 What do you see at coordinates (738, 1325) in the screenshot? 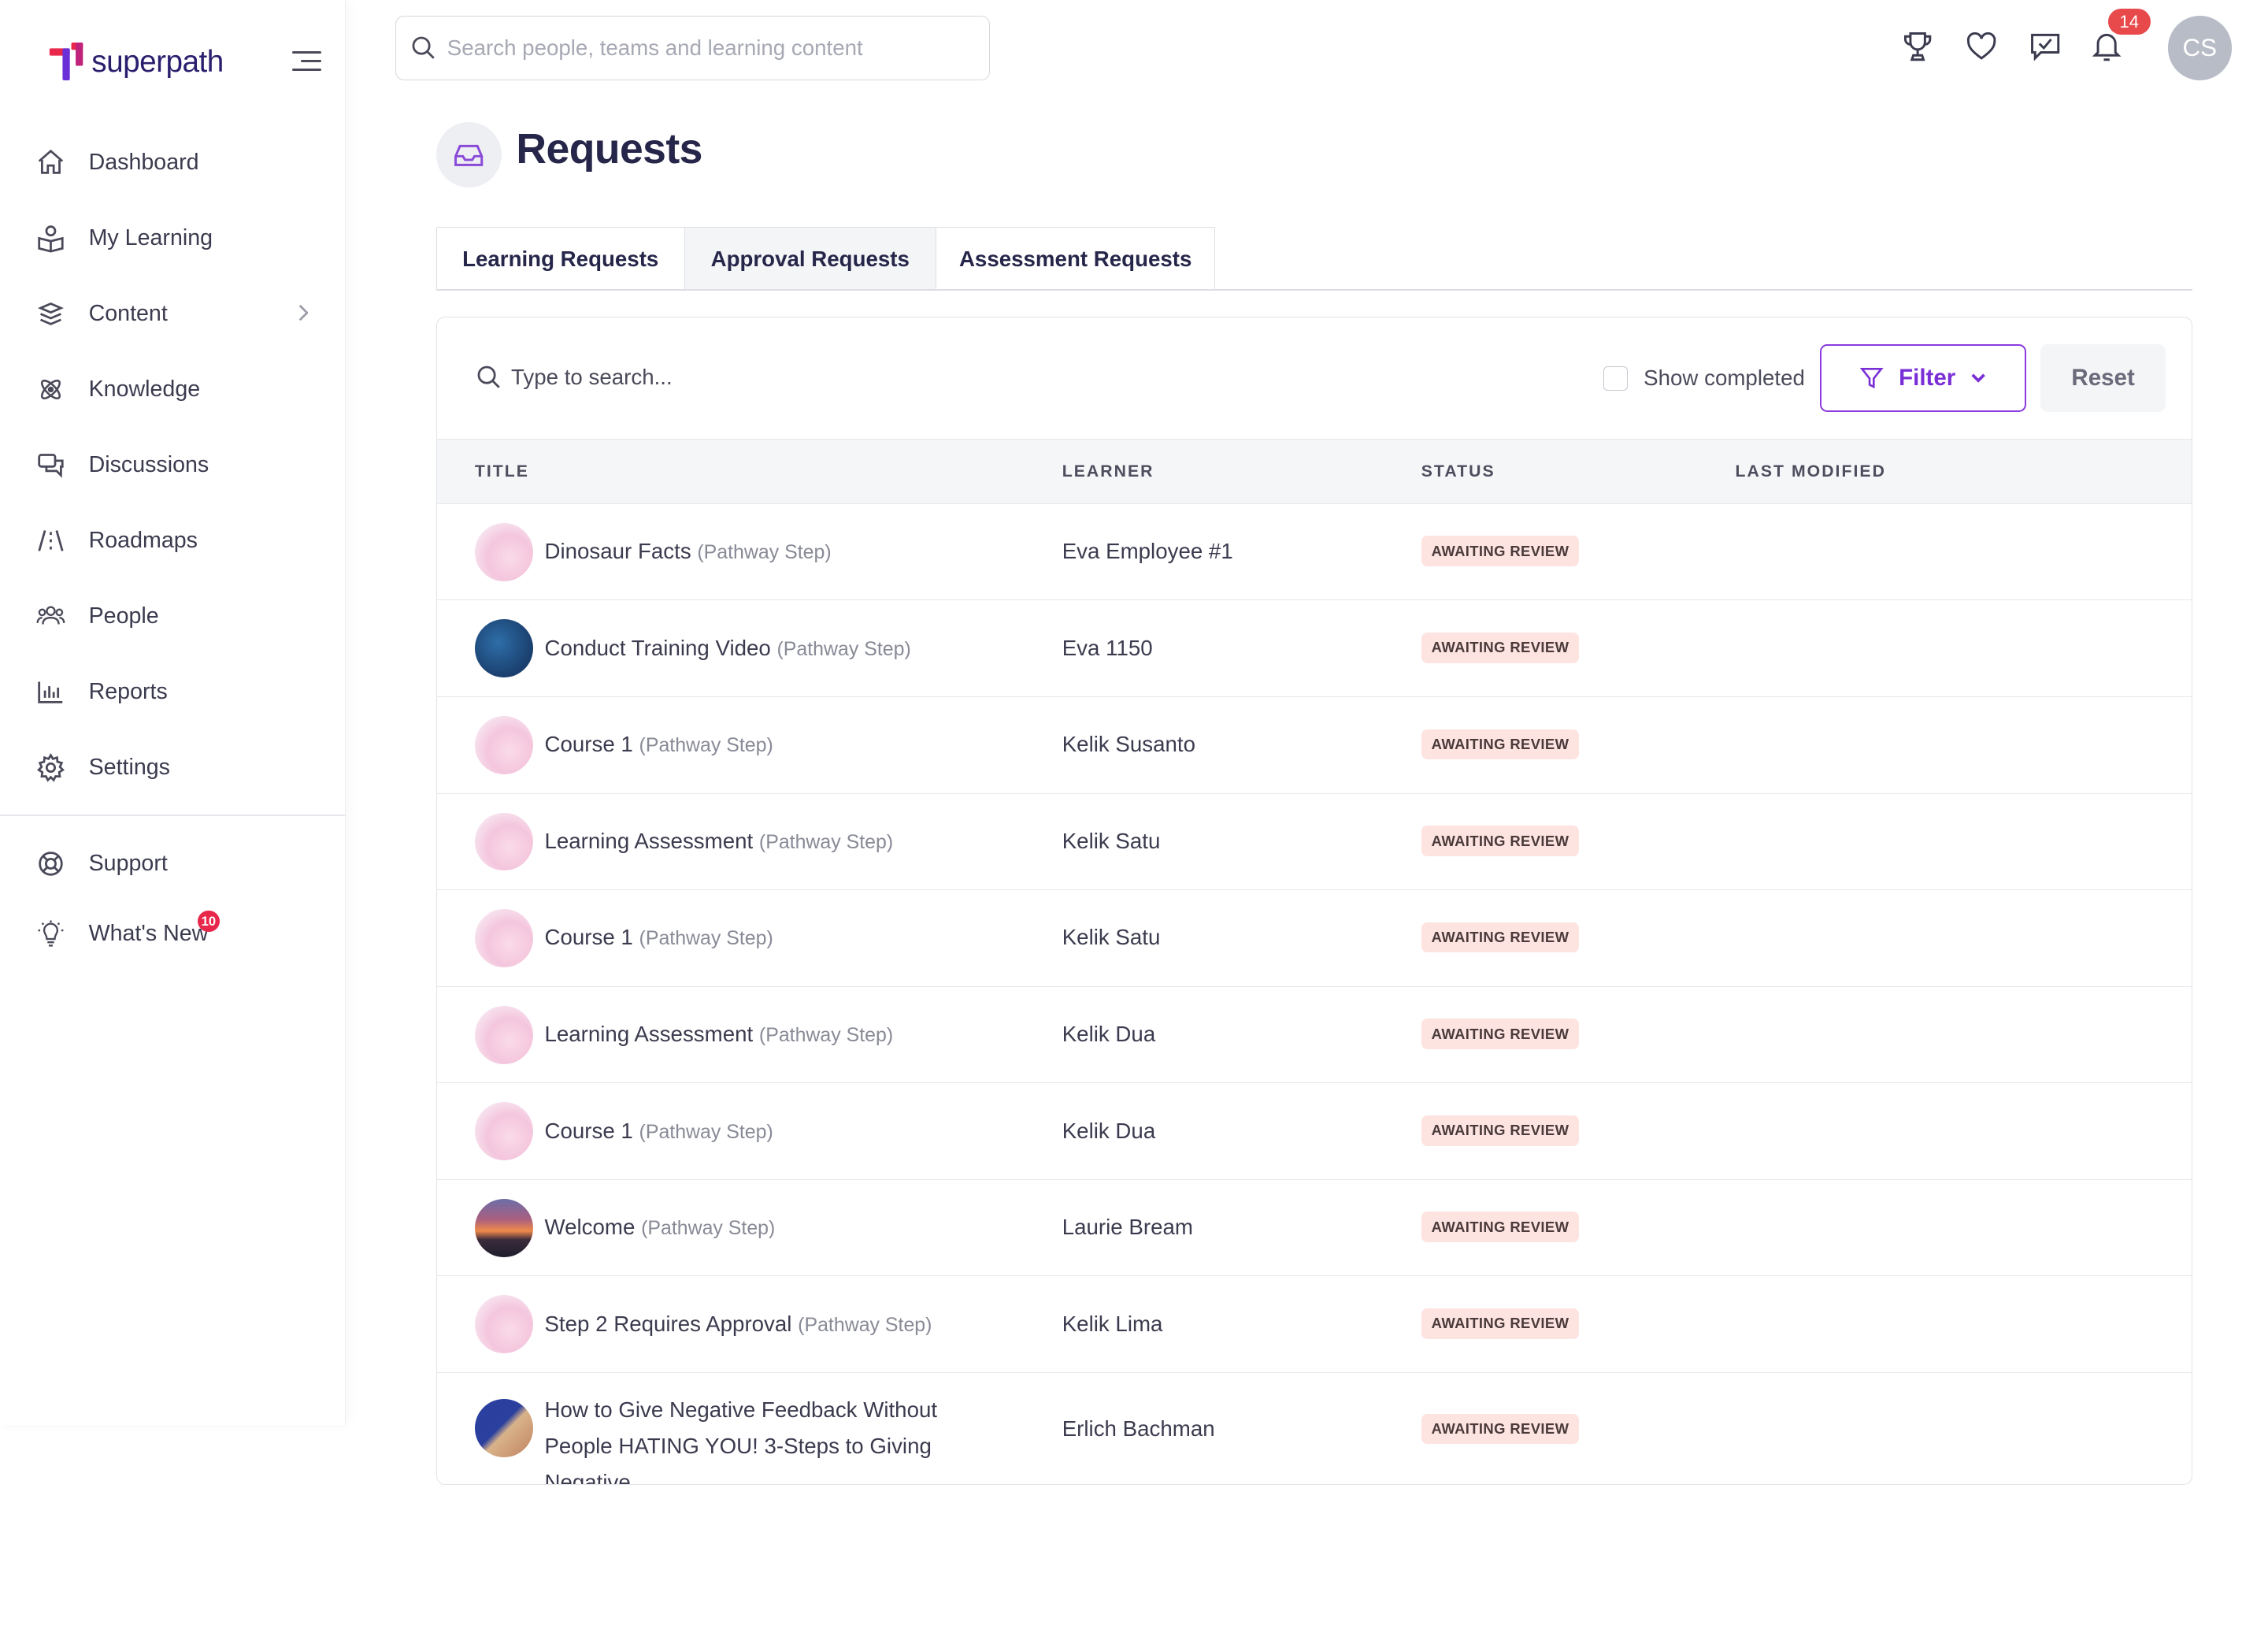
I see `row-title: Step 2 Requires Approval (Pathway Step)` at bounding box center [738, 1325].